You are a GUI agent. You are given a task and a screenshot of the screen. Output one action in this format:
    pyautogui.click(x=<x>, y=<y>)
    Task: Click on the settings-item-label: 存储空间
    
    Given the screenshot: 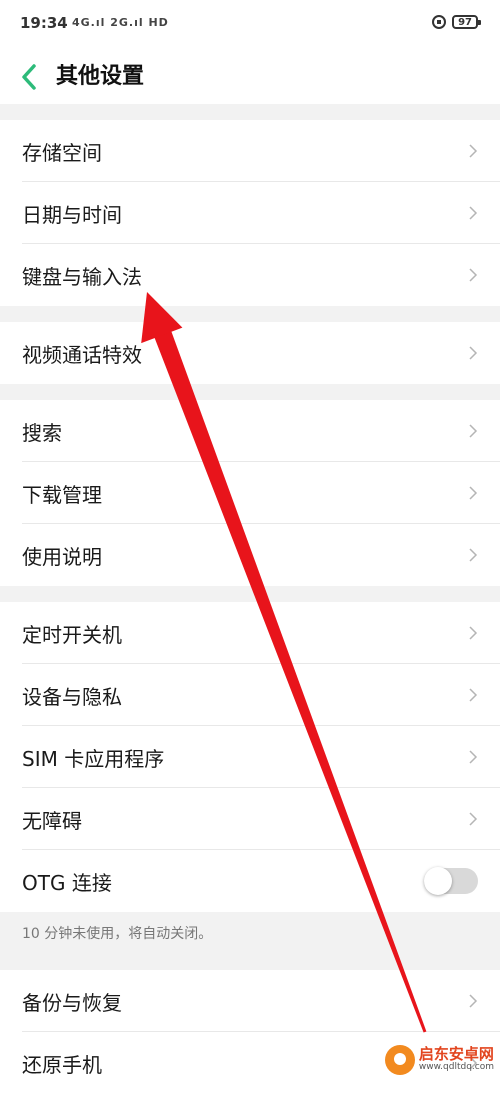 What is the action you would take?
    pyautogui.click(x=62, y=152)
    